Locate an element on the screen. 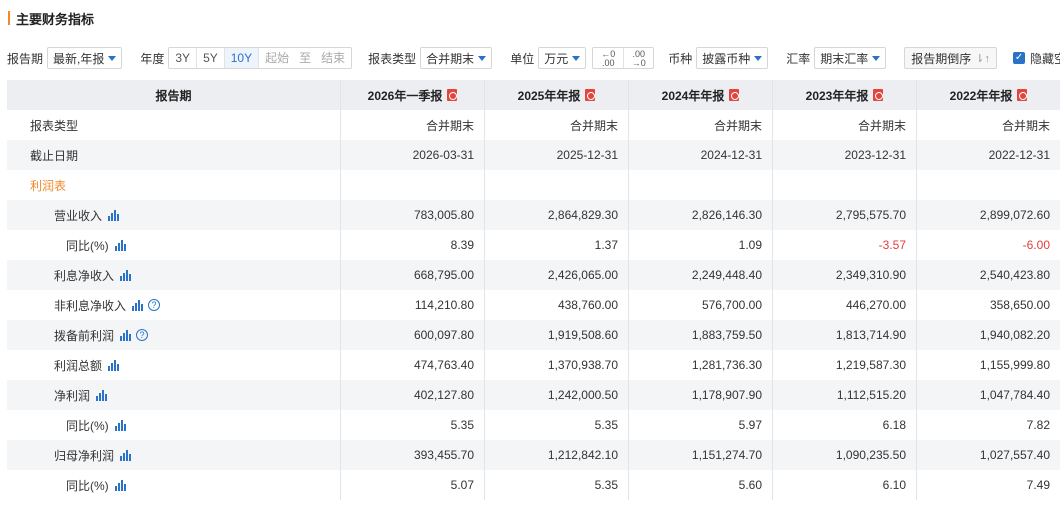  cell-value: 668,795.00 is located at coordinates (443, 275).